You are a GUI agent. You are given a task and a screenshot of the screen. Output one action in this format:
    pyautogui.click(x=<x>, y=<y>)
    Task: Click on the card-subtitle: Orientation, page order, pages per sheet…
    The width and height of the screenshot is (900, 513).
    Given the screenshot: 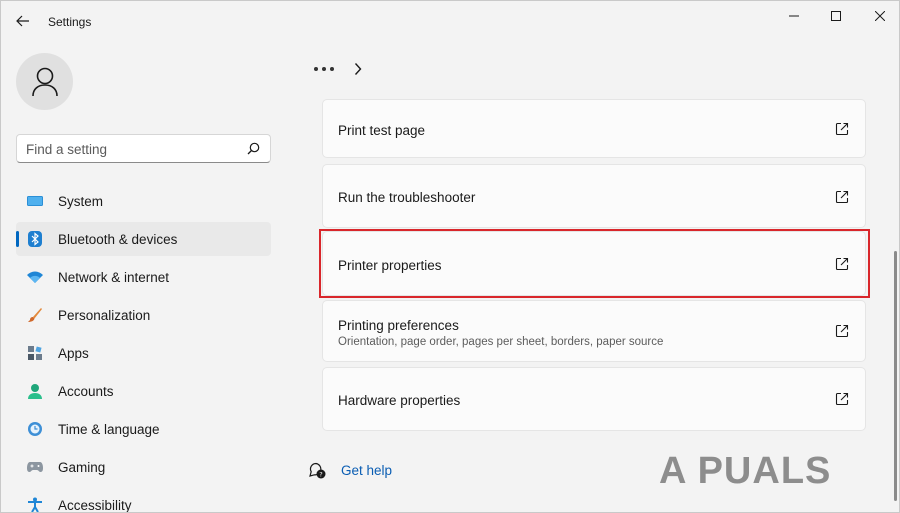 What is the action you would take?
    pyautogui.click(x=501, y=342)
    